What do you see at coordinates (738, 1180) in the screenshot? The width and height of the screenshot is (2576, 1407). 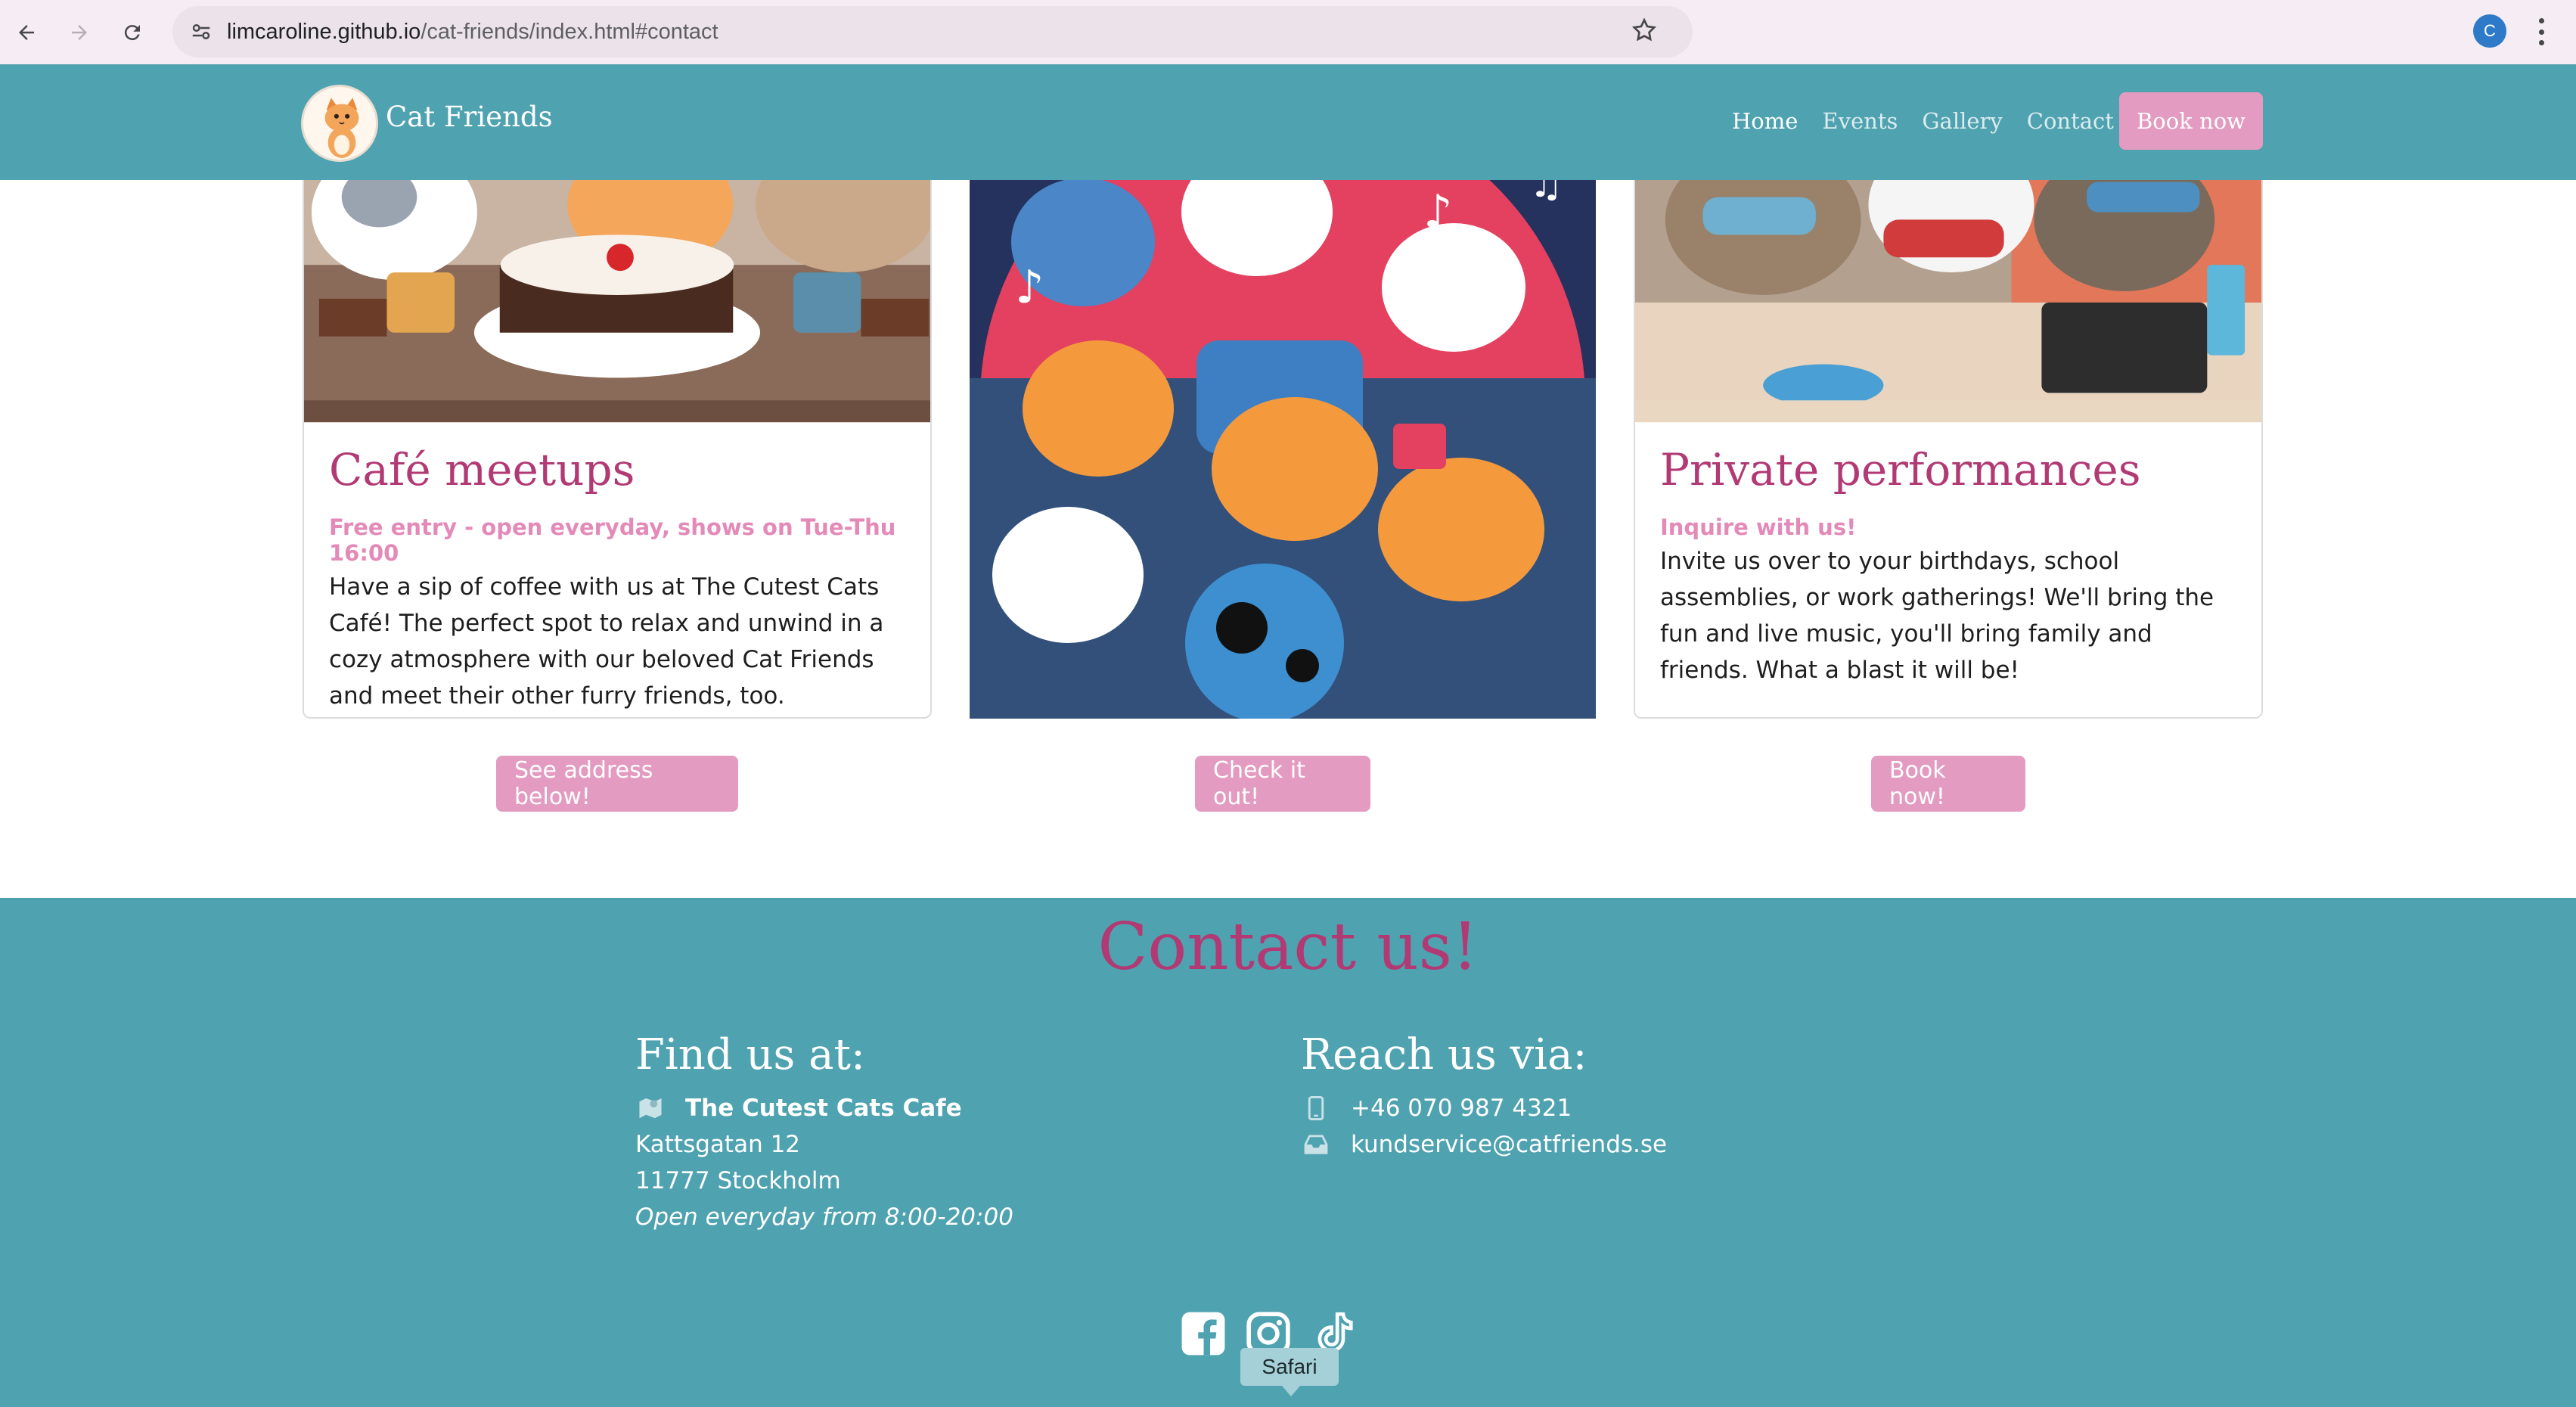 I see `city-address: 11777 Stockholm` at bounding box center [738, 1180].